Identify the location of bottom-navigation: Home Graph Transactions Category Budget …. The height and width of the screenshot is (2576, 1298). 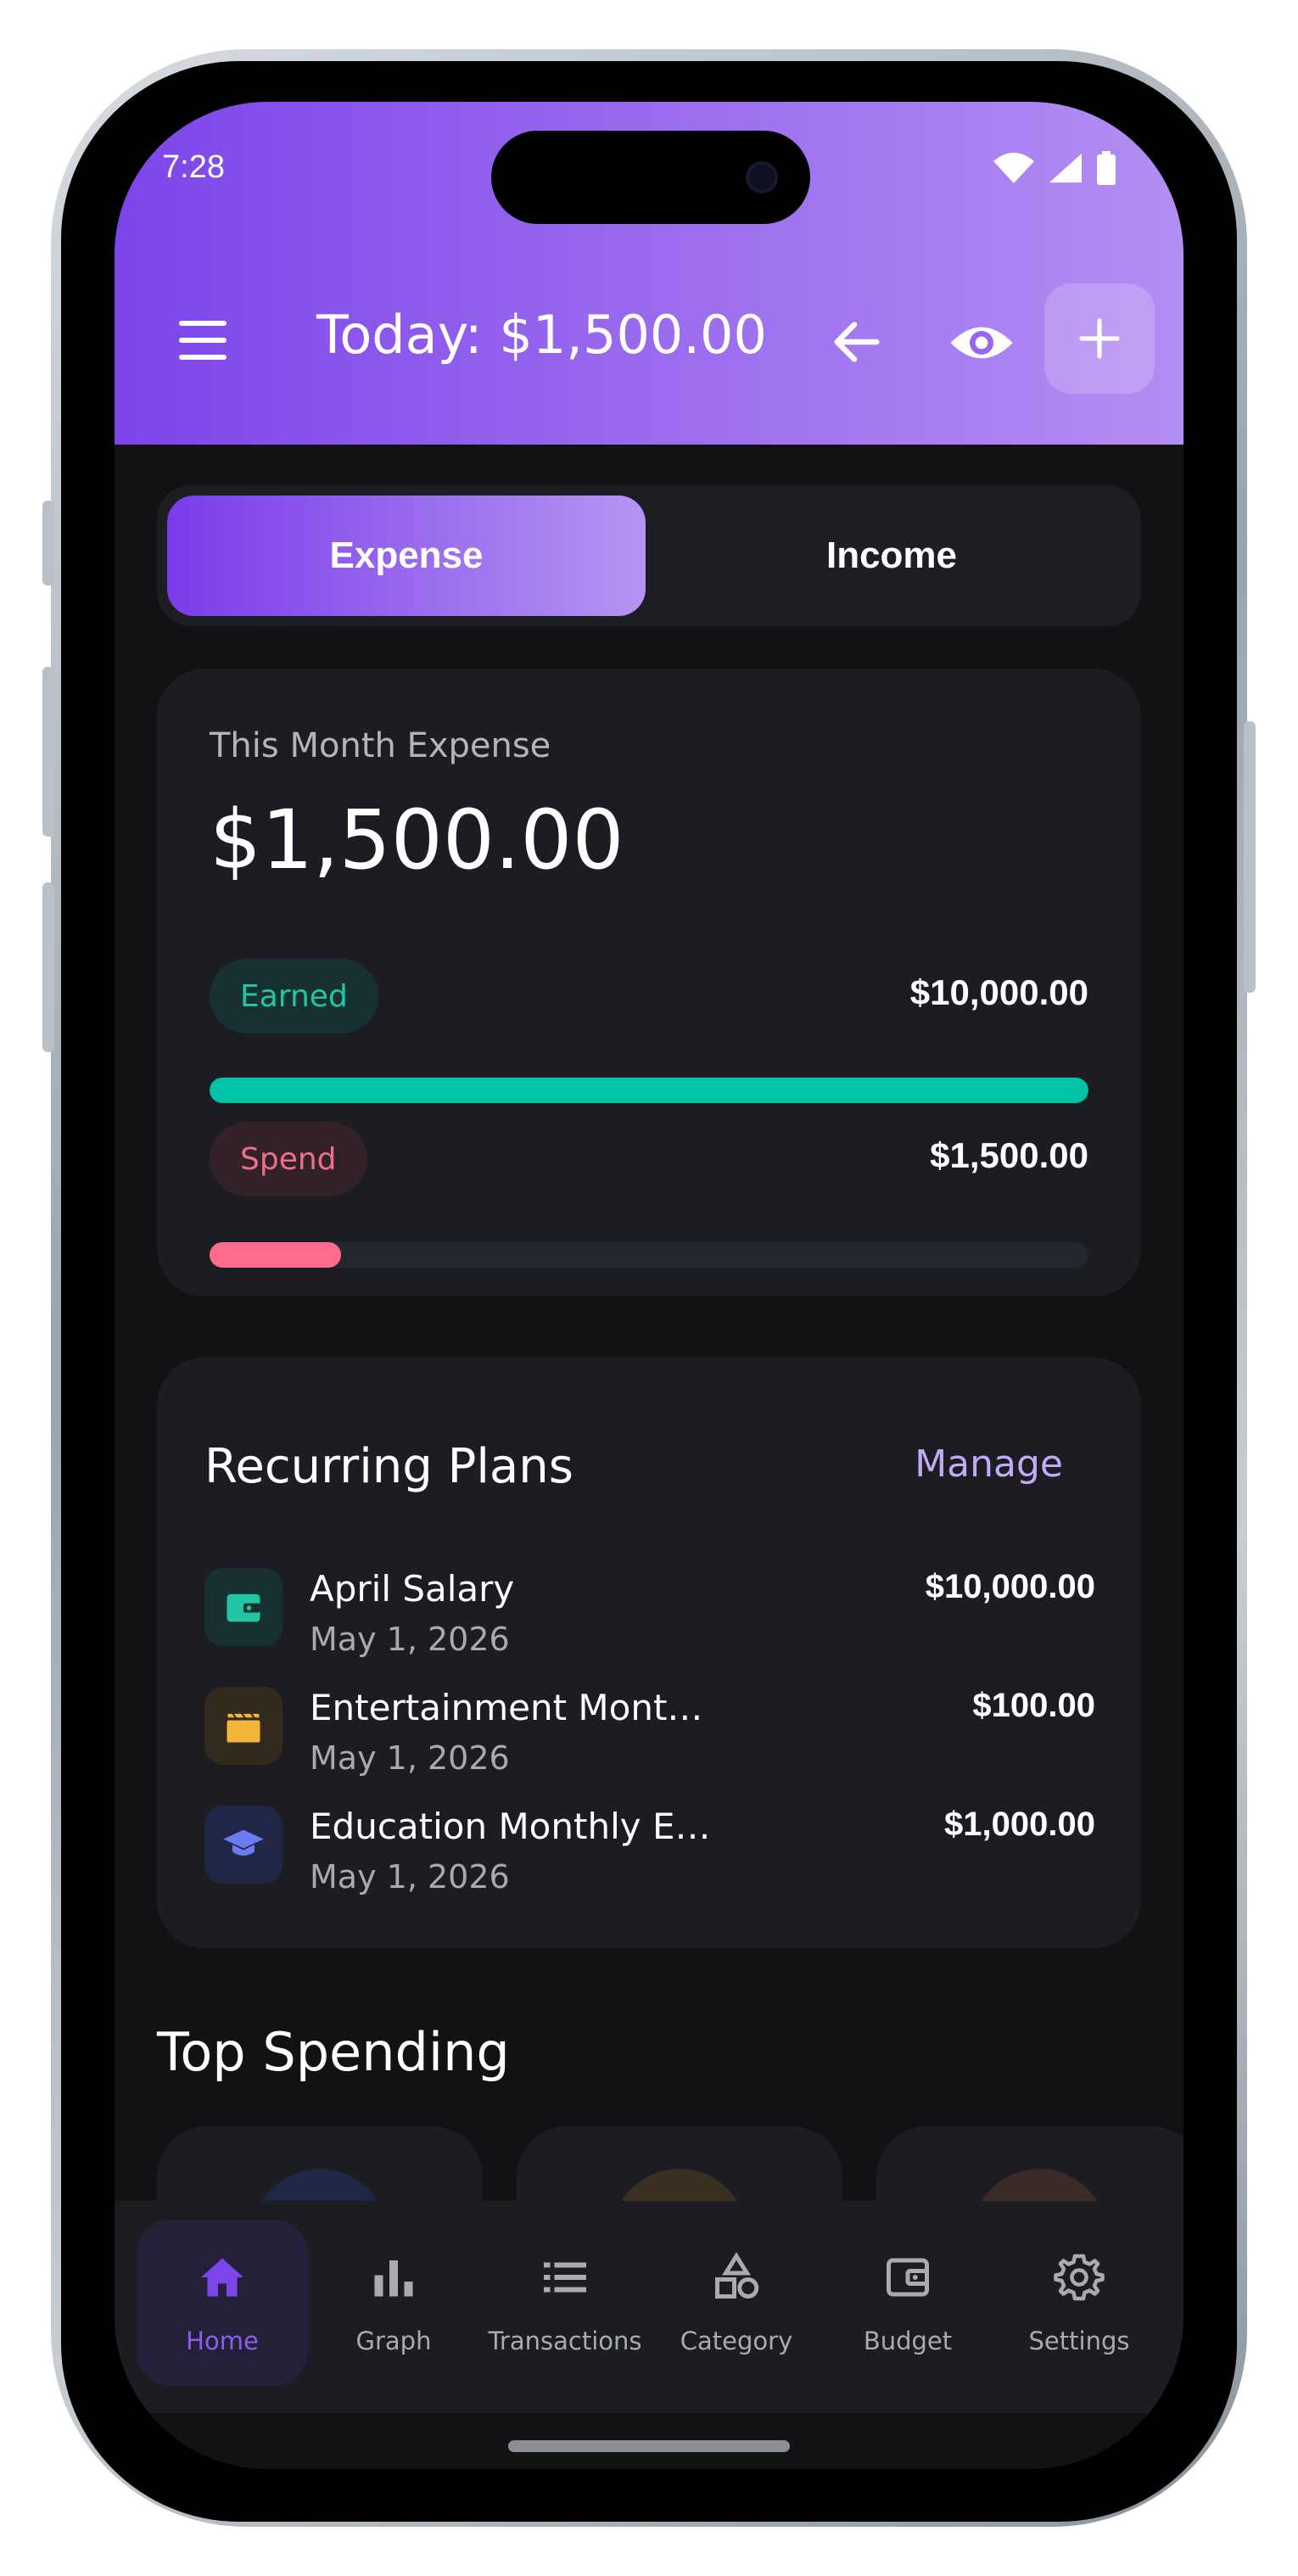
(649, 2307).